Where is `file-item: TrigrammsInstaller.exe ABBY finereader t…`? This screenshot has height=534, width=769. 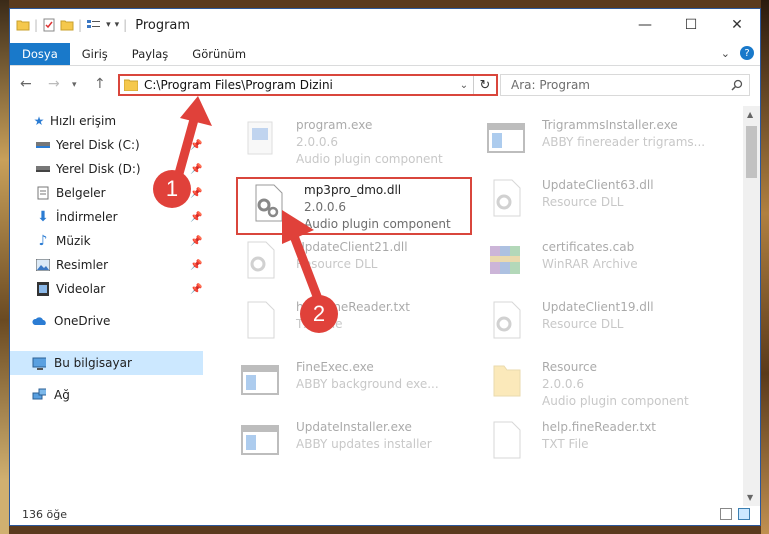
file-item: TrigrammsInstaller.exe ABBY finereader t… is located at coordinates (584, 139).